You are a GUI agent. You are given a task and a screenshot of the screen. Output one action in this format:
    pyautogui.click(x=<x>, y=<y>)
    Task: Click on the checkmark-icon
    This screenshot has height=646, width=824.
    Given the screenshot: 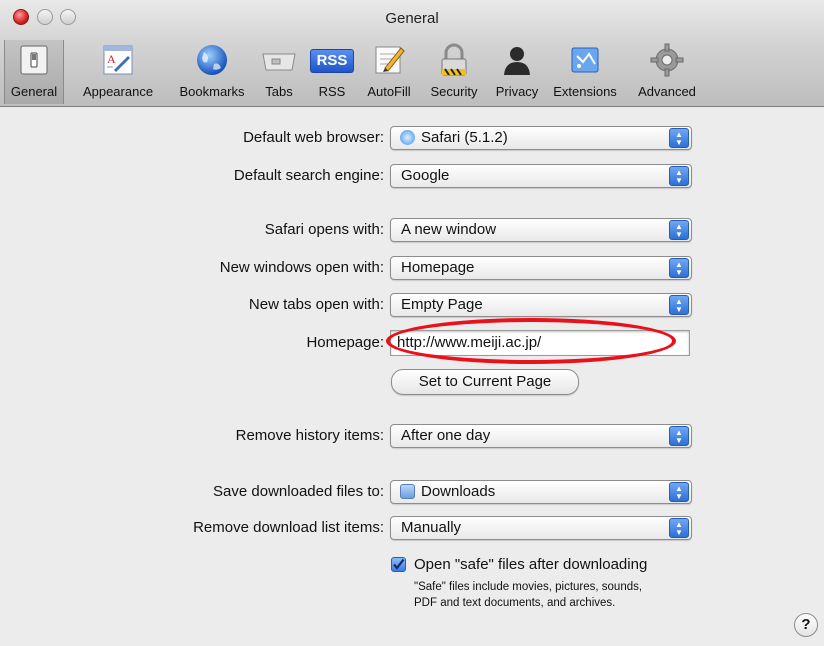 What is the action you would take?
    pyautogui.click(x=399, y=564)
    